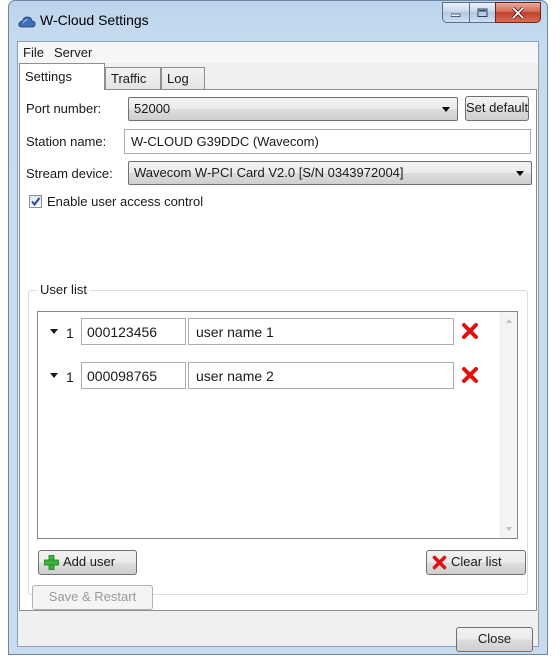  I want to click on menu-server: Server, so click(73, 52).